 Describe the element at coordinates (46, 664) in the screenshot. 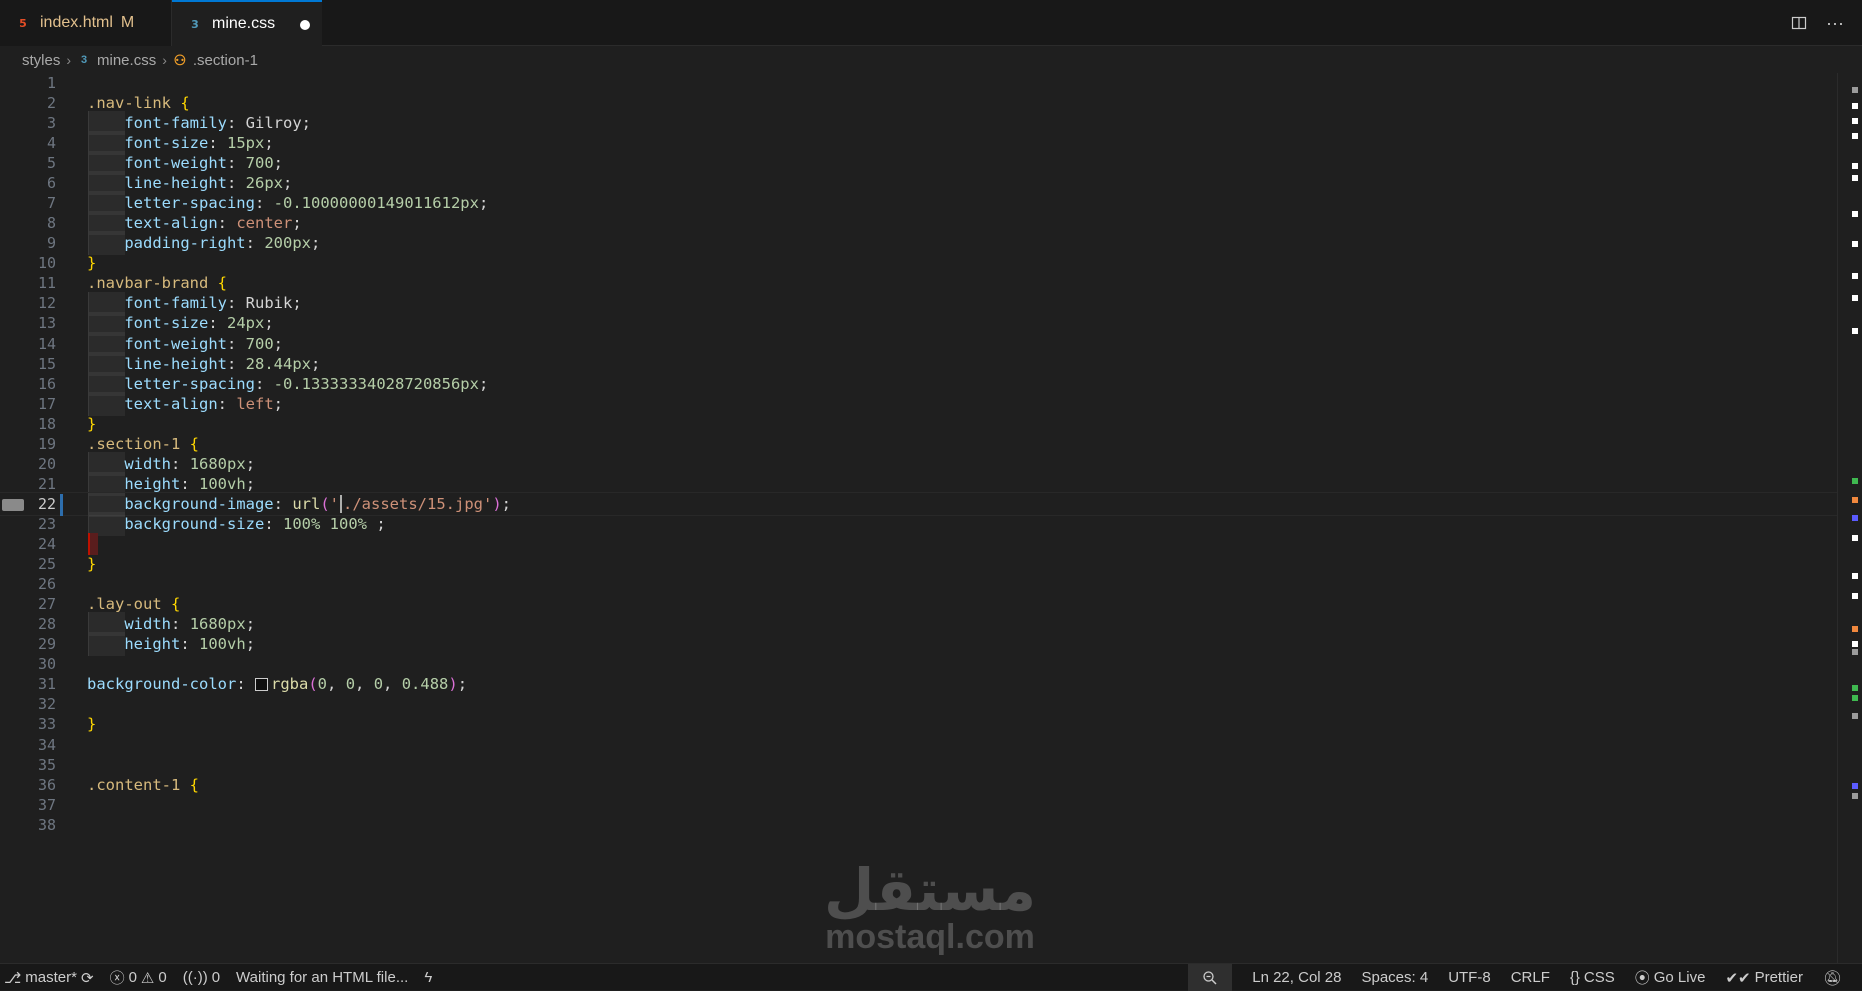

I see `line-number: 30` at that location.